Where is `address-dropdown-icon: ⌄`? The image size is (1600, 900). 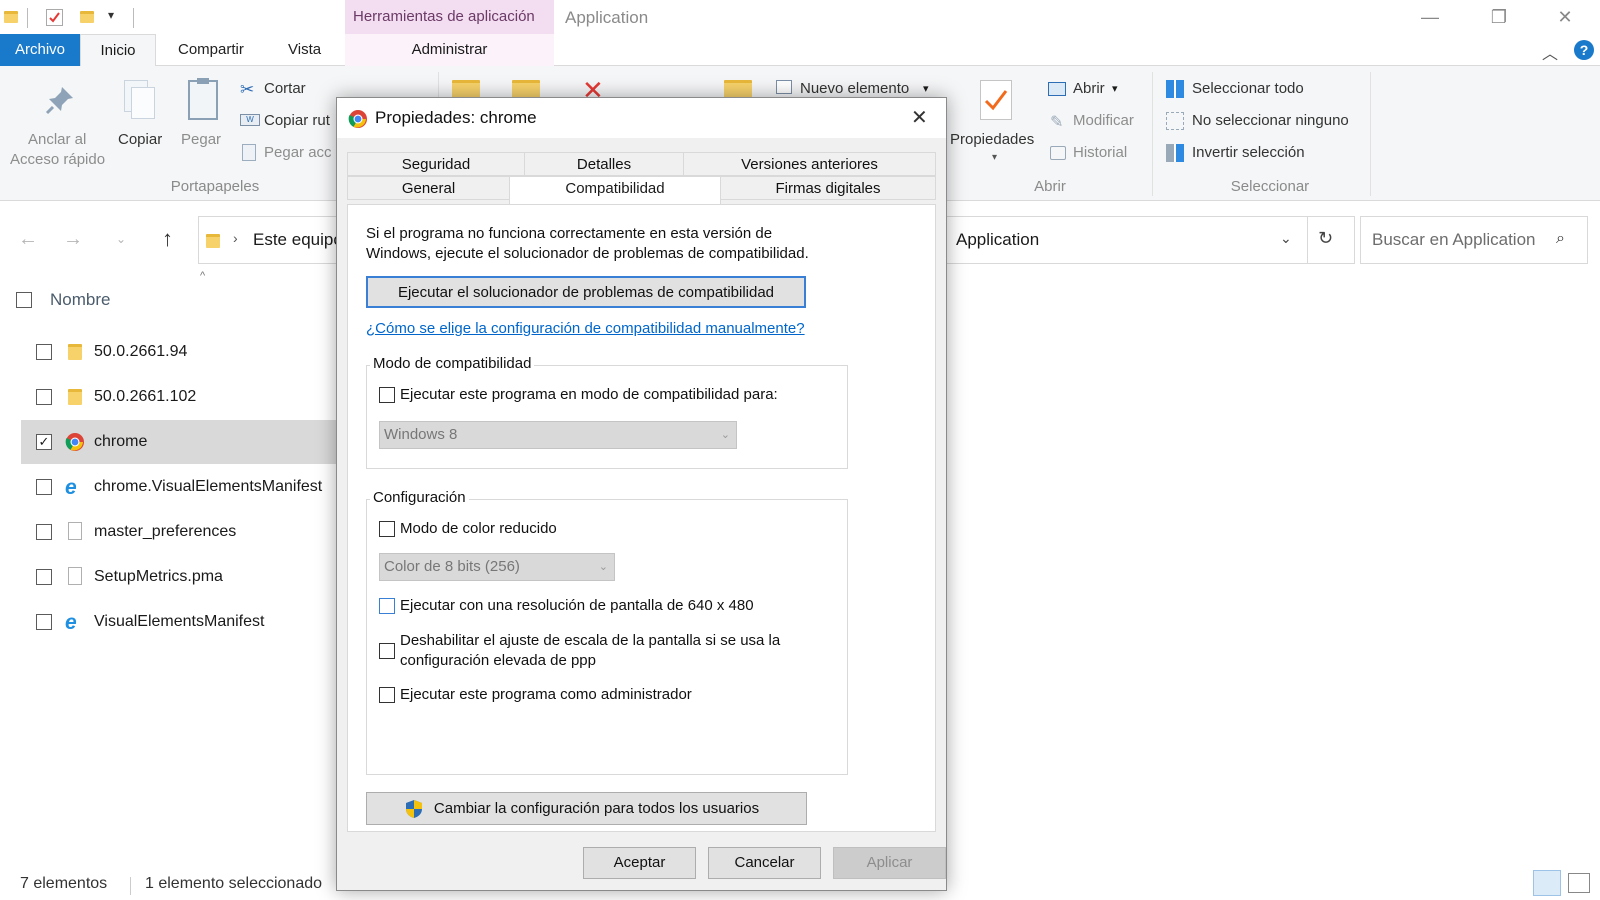
address-dropdown-icon: ⌄ is located at coordinates (1286, 238).